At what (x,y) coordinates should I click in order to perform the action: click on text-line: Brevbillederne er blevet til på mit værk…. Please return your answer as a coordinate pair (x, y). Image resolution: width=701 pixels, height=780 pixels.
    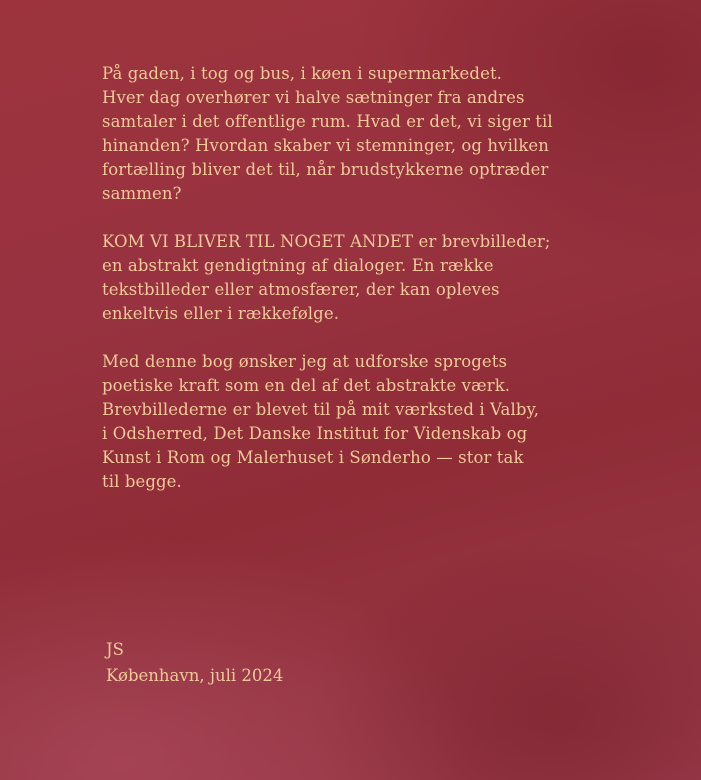
    Looking at the image, I should click on (321, 409).